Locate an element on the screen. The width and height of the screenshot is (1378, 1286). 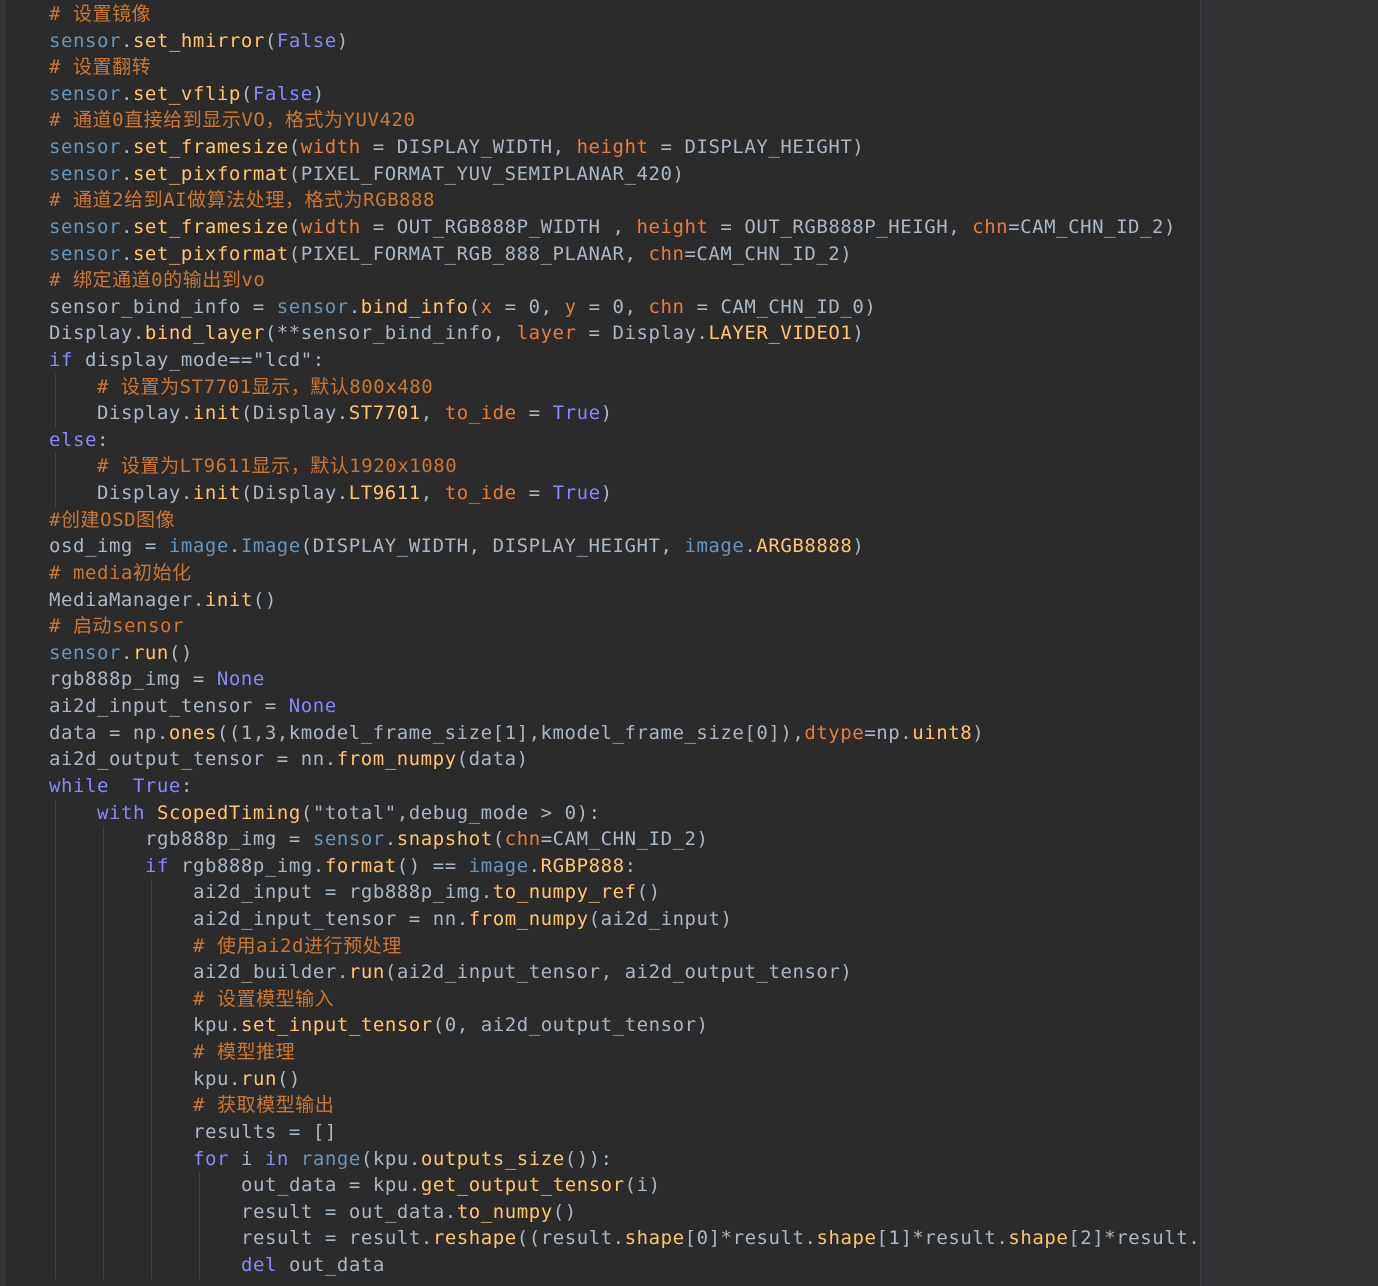
code-line: # 设置翻转 is located at coordinates (100, 67).